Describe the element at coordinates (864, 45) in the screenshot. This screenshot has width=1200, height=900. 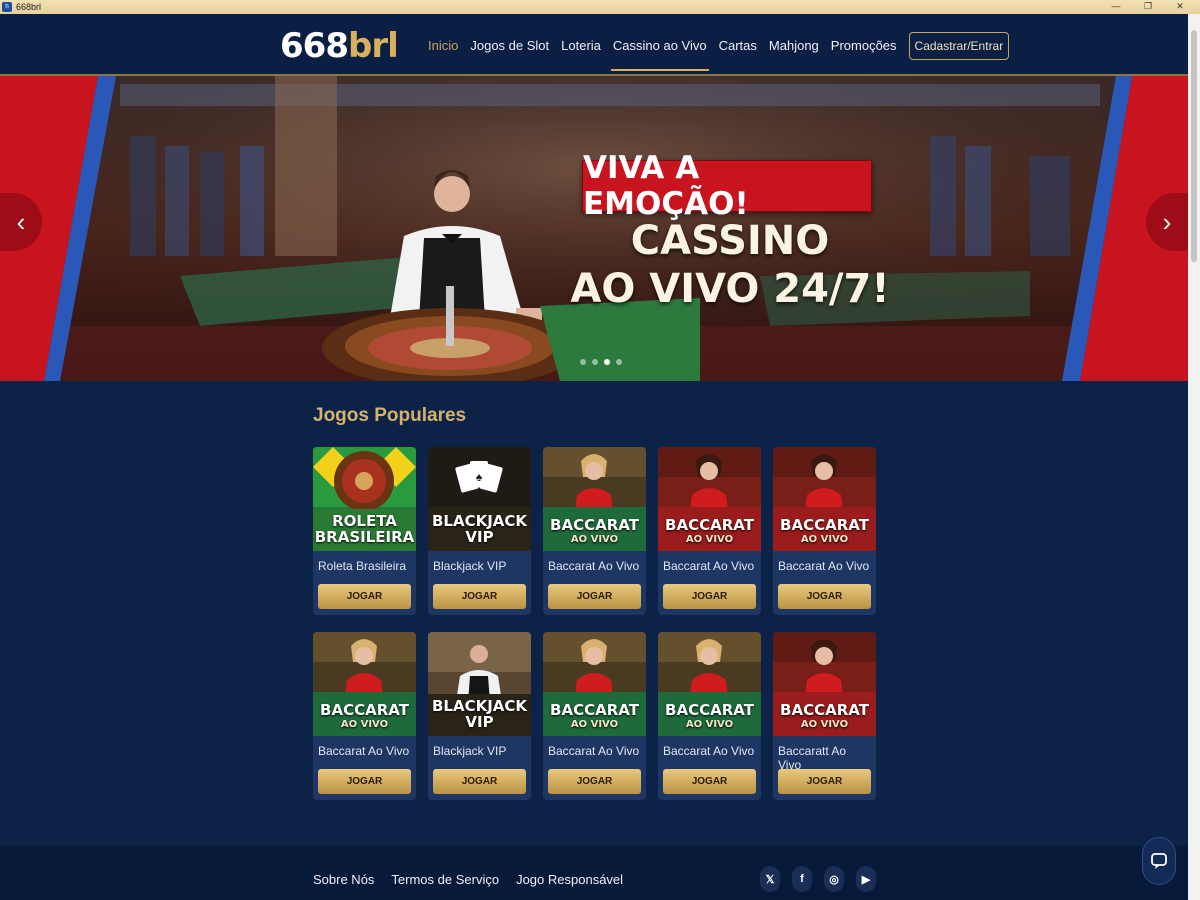
I see `nav-item-promo-es: Promoções` at that location.